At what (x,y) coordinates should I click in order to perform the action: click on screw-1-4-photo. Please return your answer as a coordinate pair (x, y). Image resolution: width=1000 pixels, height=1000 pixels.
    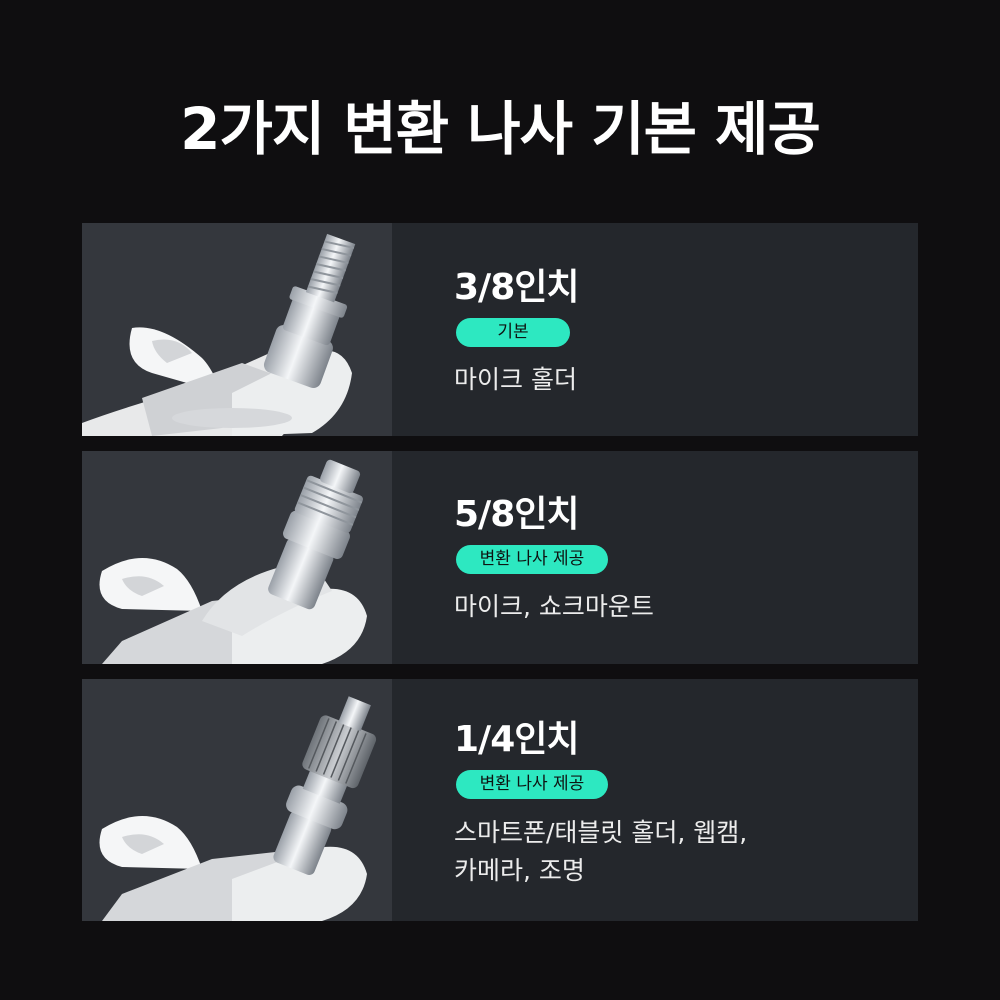
    Looking at the image, I should click on (237, 800).